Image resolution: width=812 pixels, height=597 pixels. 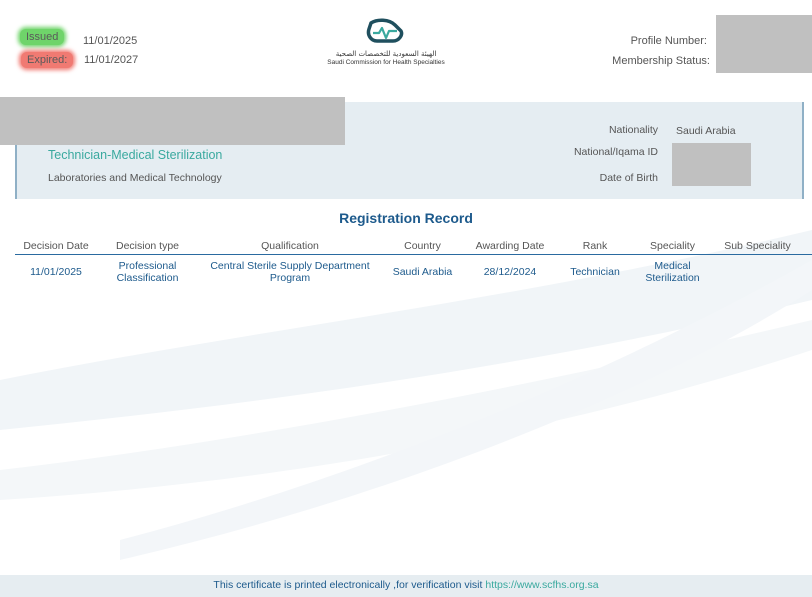 What do you see at coordinates (386, 54) in the screenshot?
I see `org-name-arabic: الهيئة السعودية للتخصصات الصحية` at bounding box center [386, 54].